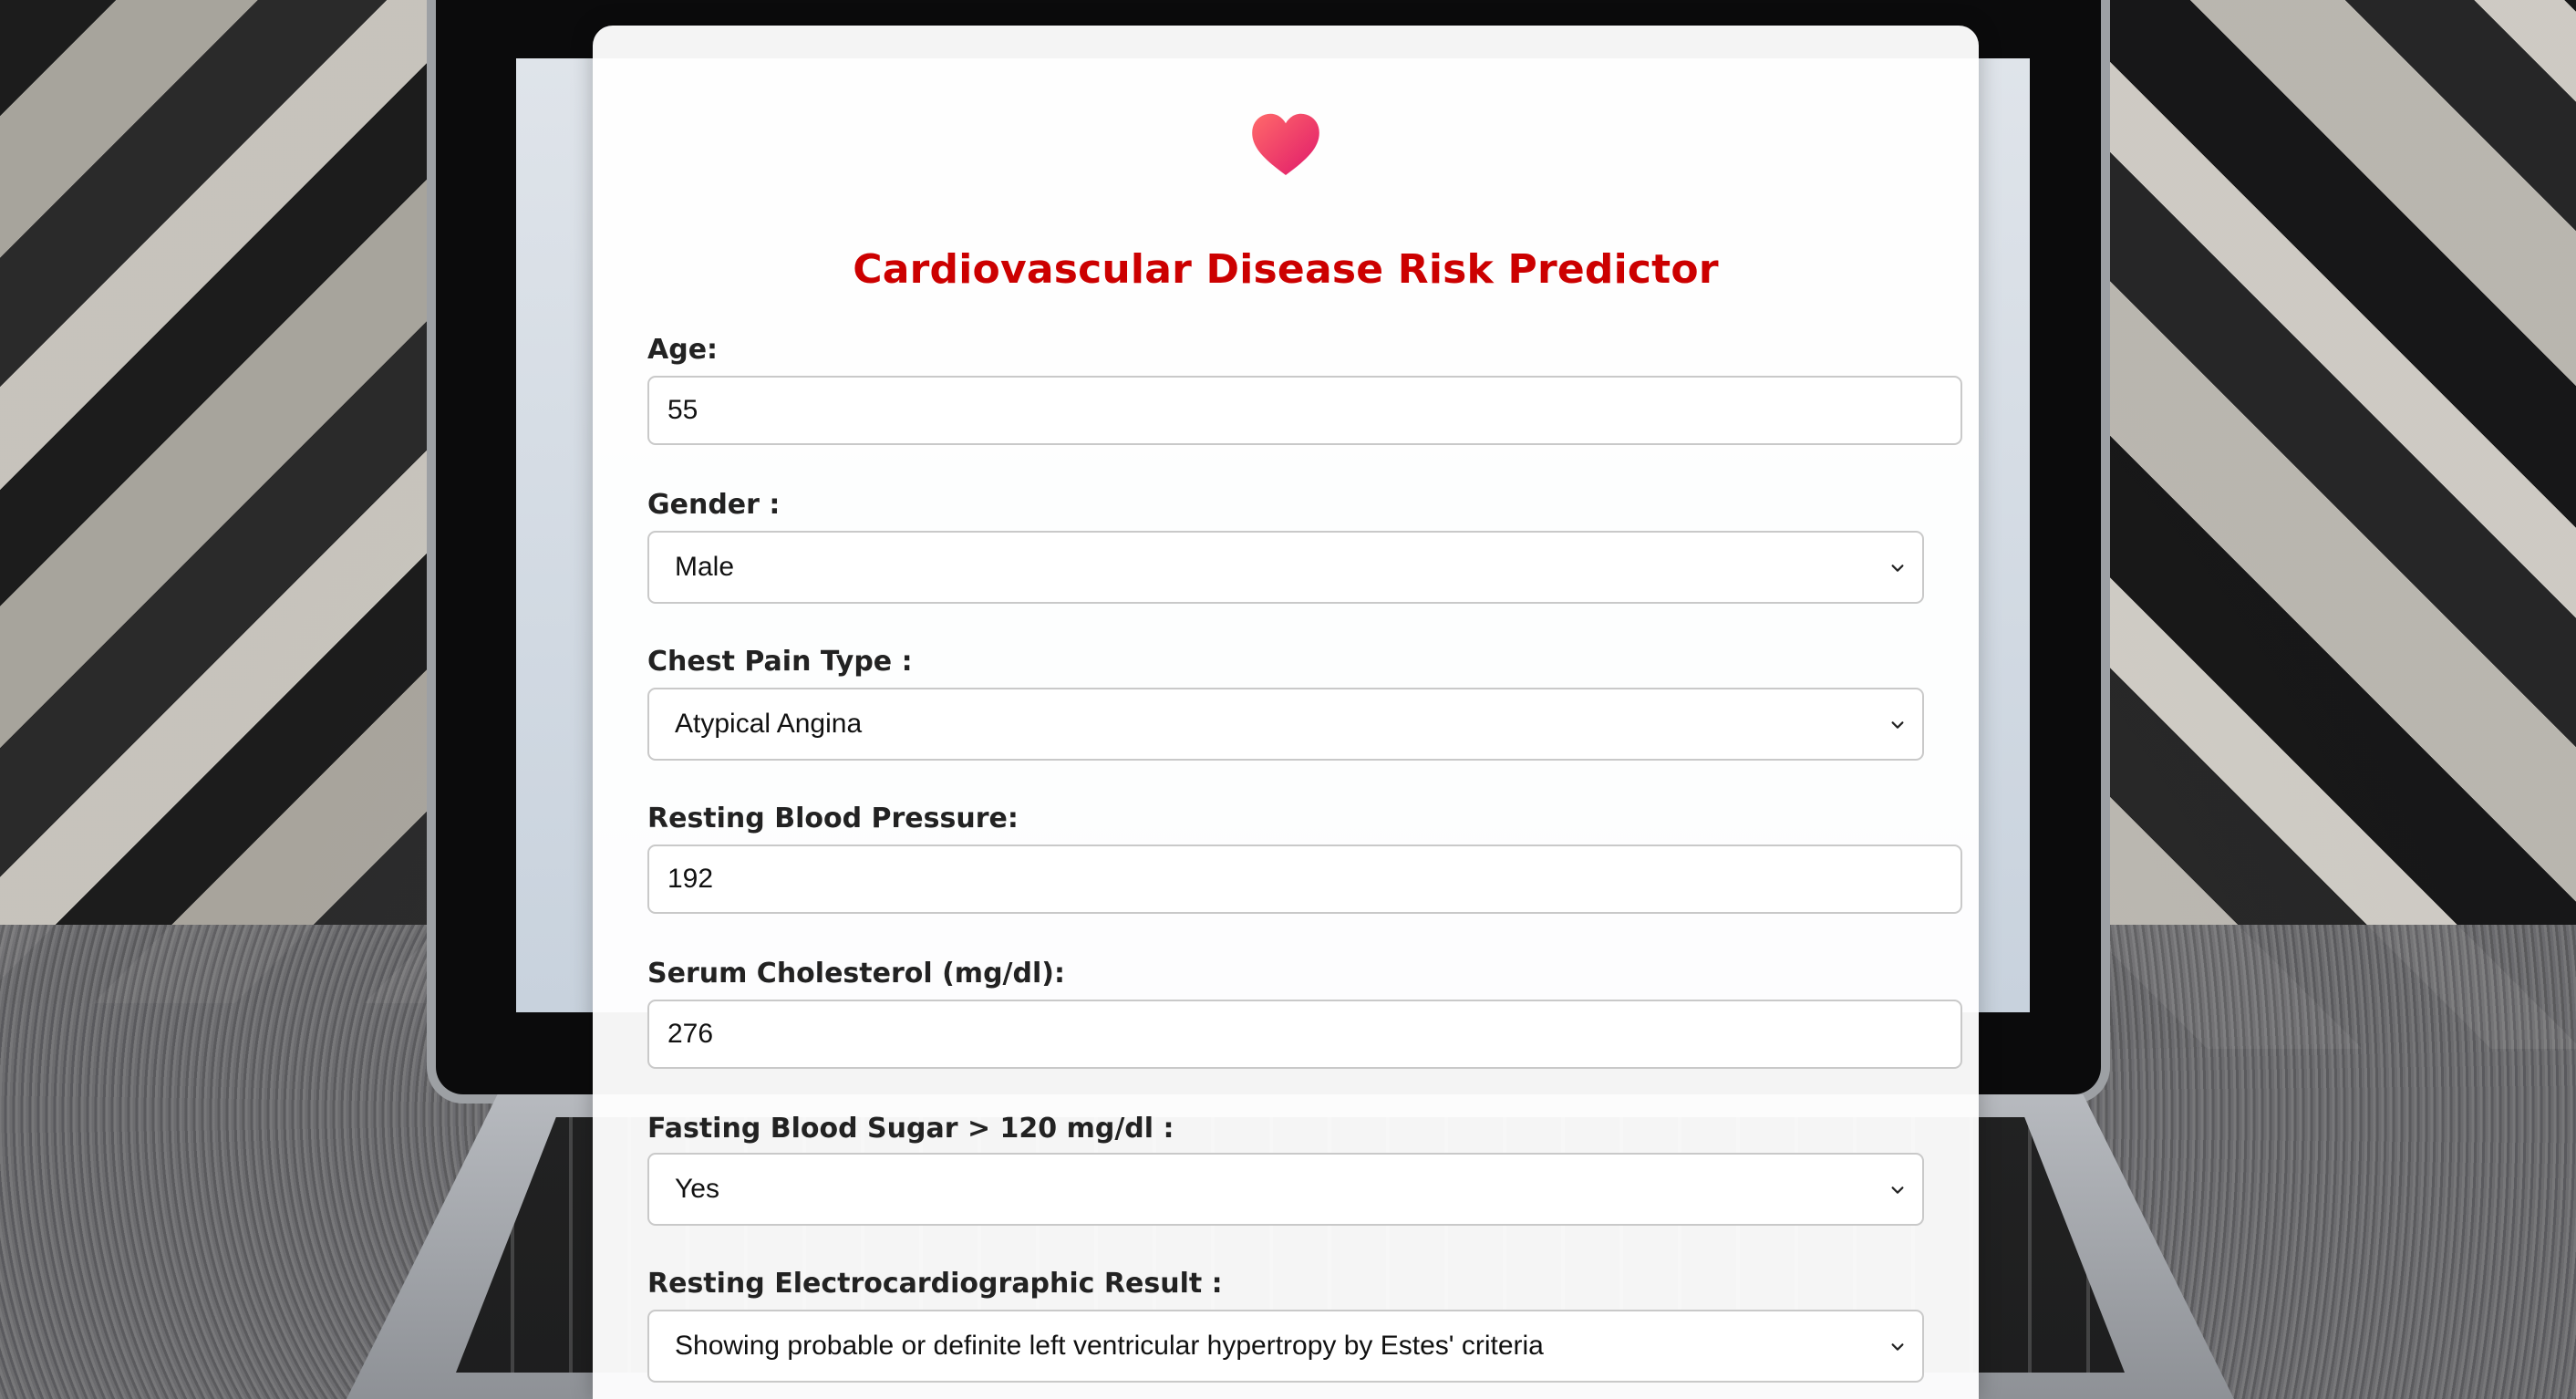 The image size is (2576, 1399). I want to click on cholesterol-input: 276, so click(1304, 1034).